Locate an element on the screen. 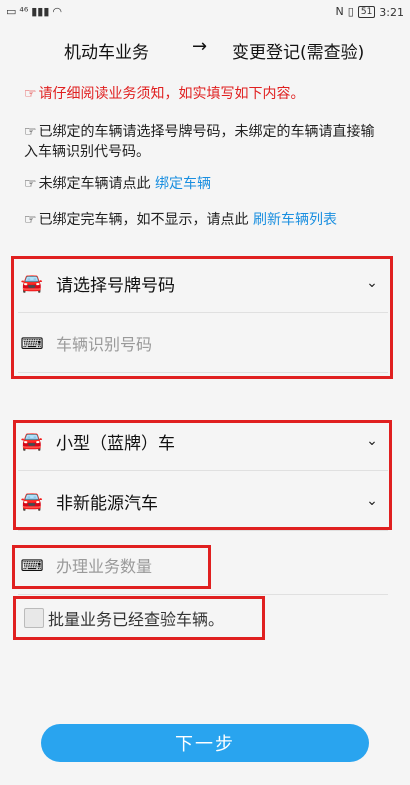 This screenshot has height=785, width=410. bound-notice-text: 已绑定的车辆请选择号牌号码，未绑定的车辆请直接输入车辆识别代号码。 is located at coordinates (199, 142).